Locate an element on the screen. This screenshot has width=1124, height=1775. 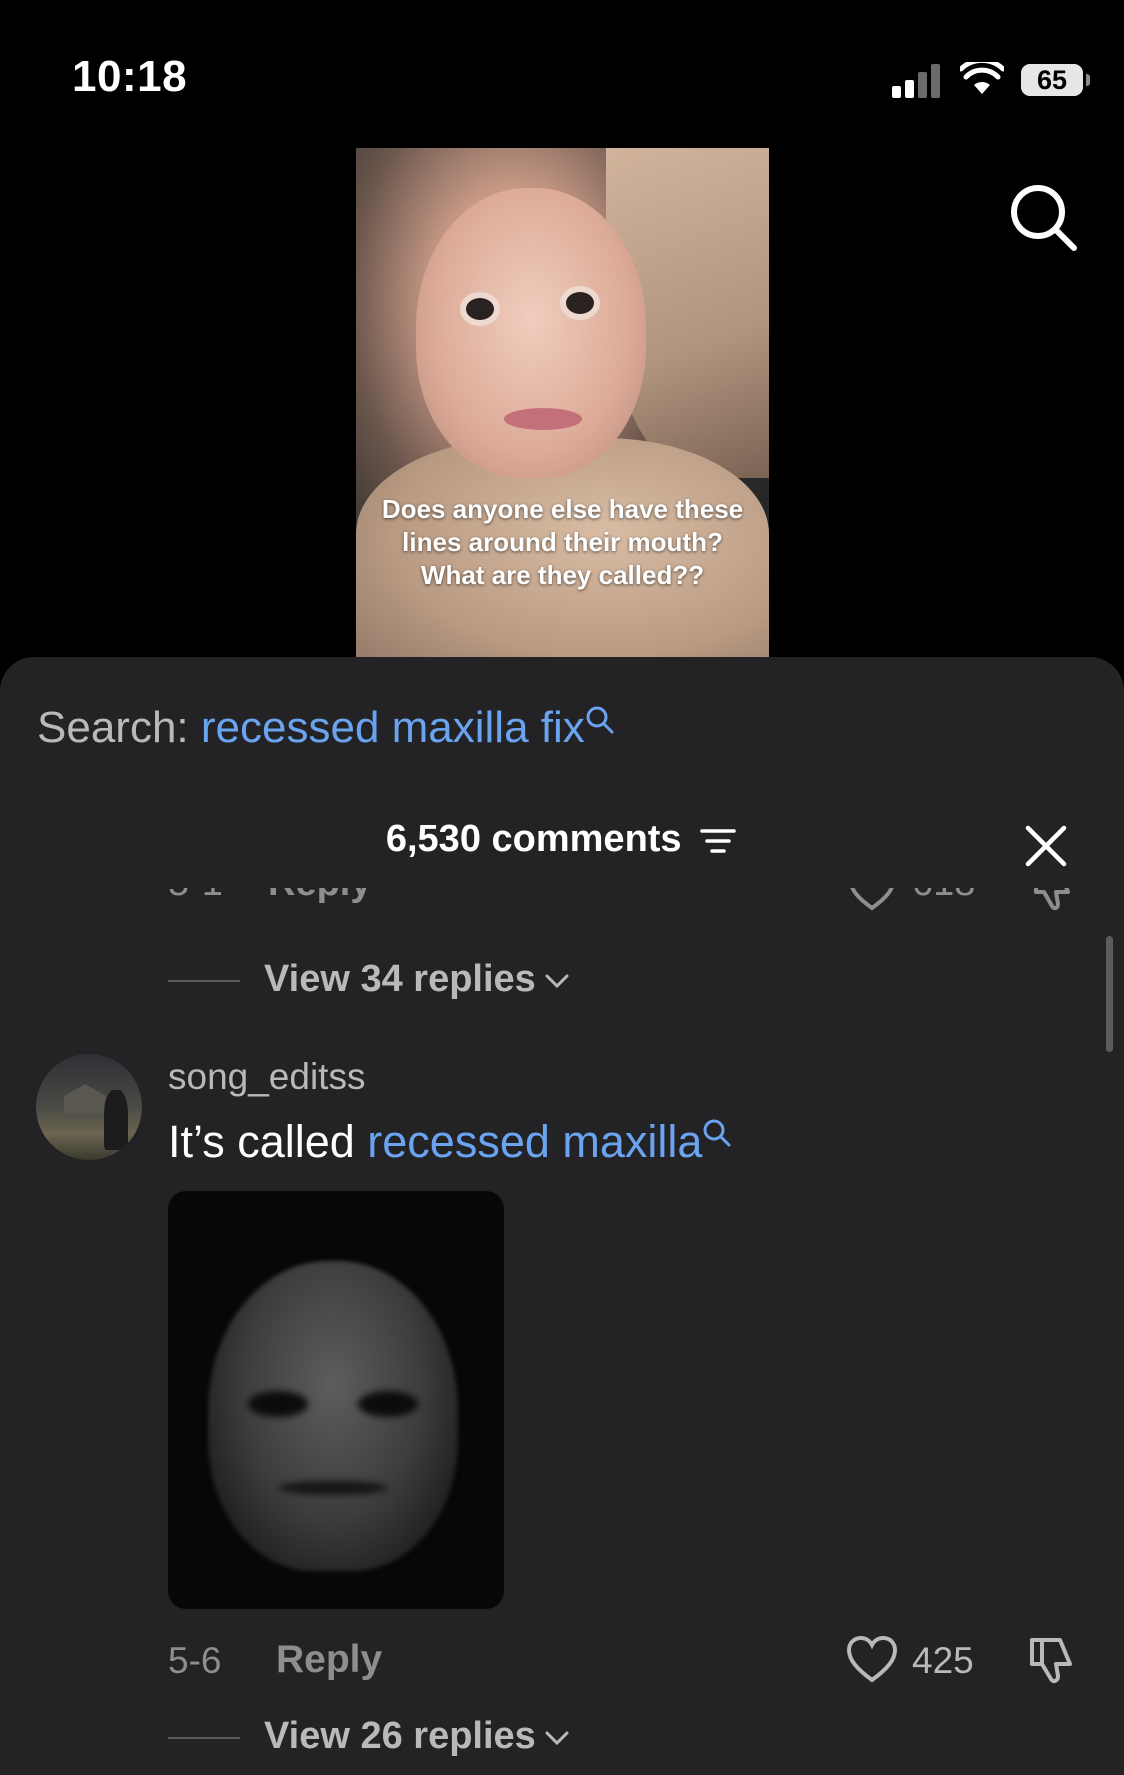
signal-icon is located at coordinates (918, 80).